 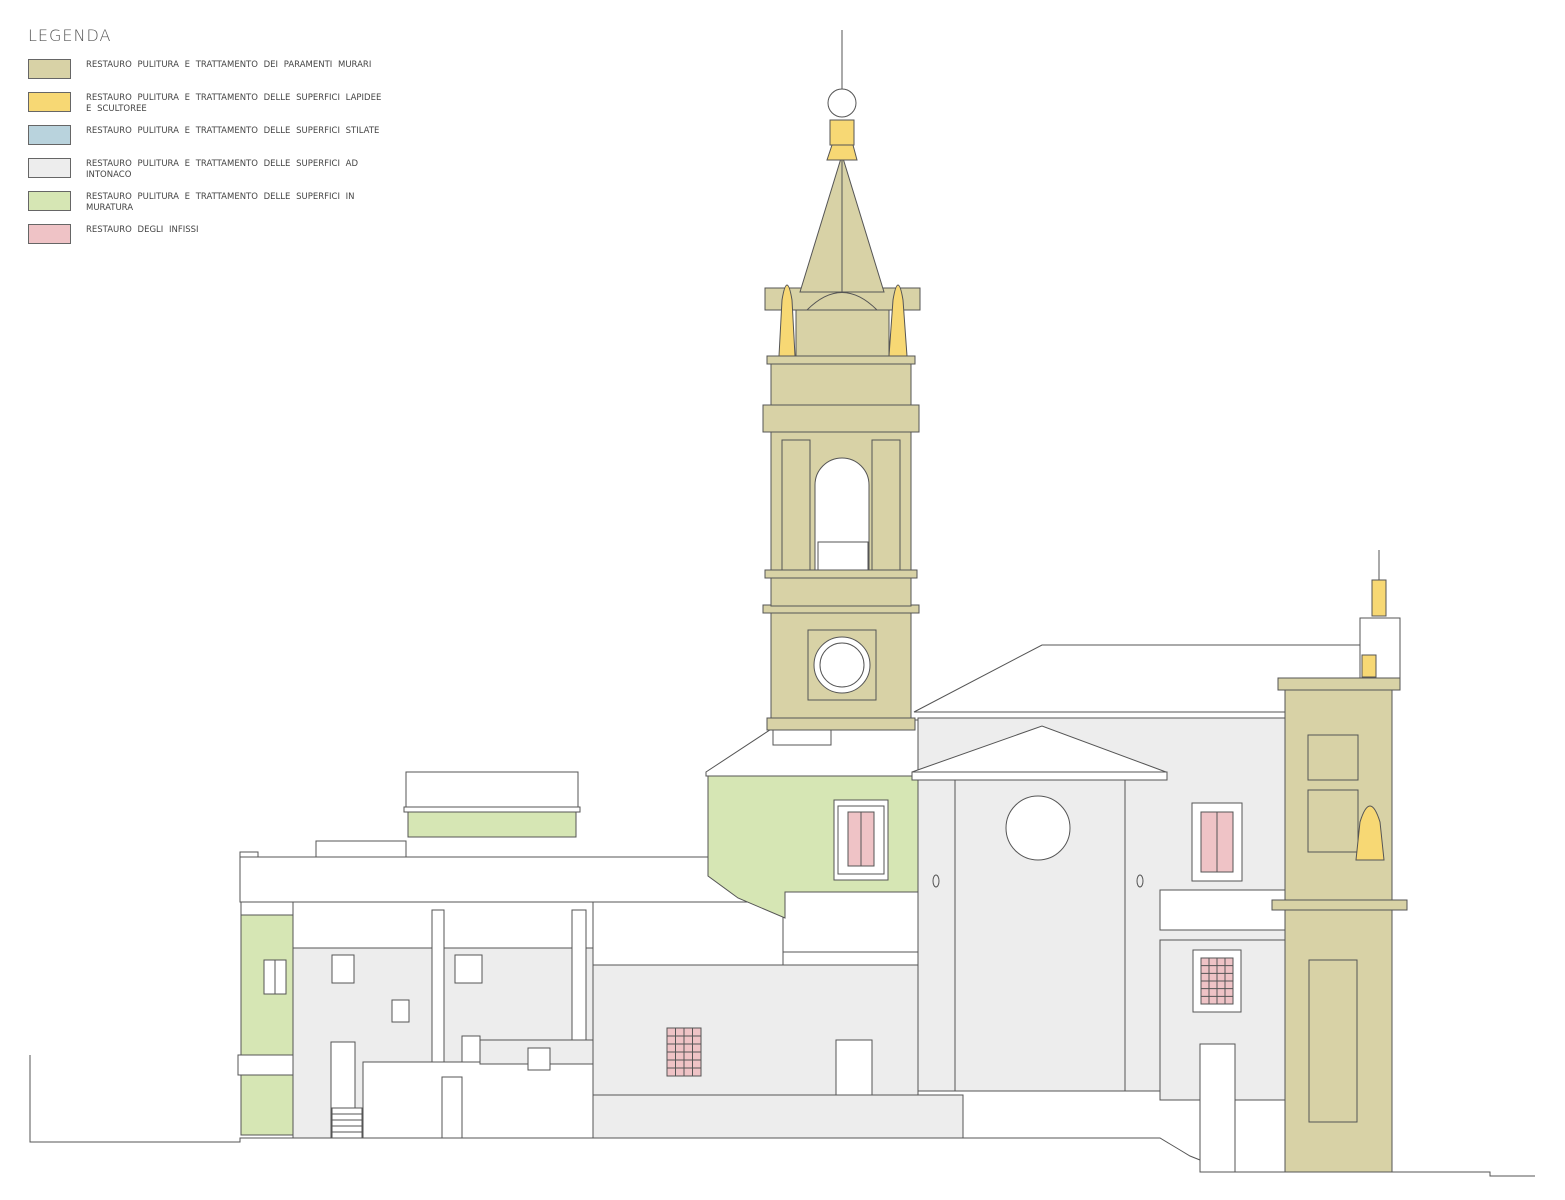 What do you see at coordinates (347, 1123) in the screenshot?
I see `exterior-stair` at bounding box center [347, 1123].